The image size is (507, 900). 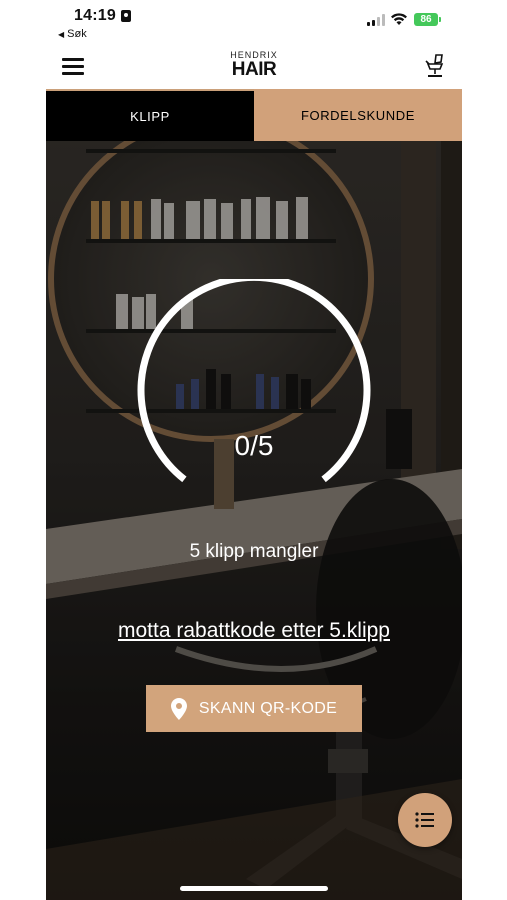 What do you see at coordinates (358, 115) in the screenshot?
I see `tab-fordelskunde: FORDELSKUNDE` at bounding box center [358, 115].